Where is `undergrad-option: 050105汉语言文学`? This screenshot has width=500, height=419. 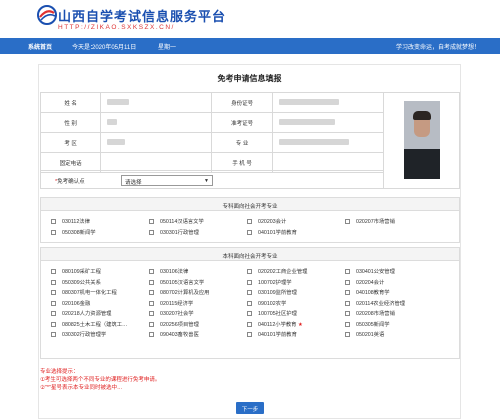
undergrad-option: 050105汉语言文学 is located at coordinates (176, 282).